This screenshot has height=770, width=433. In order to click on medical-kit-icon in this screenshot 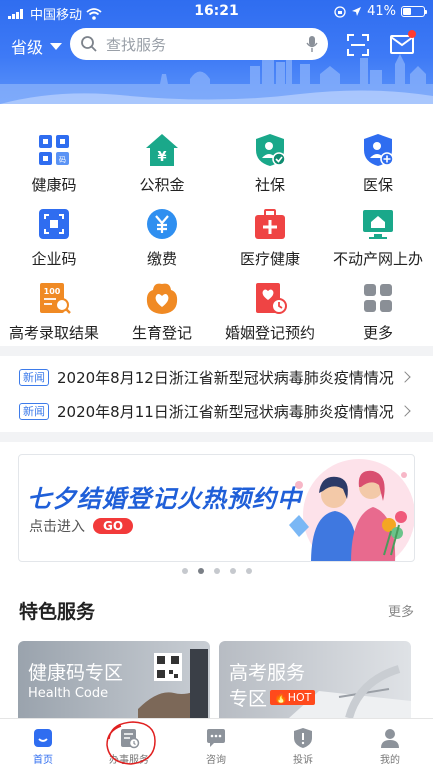, I will do `click(270, 224)`.